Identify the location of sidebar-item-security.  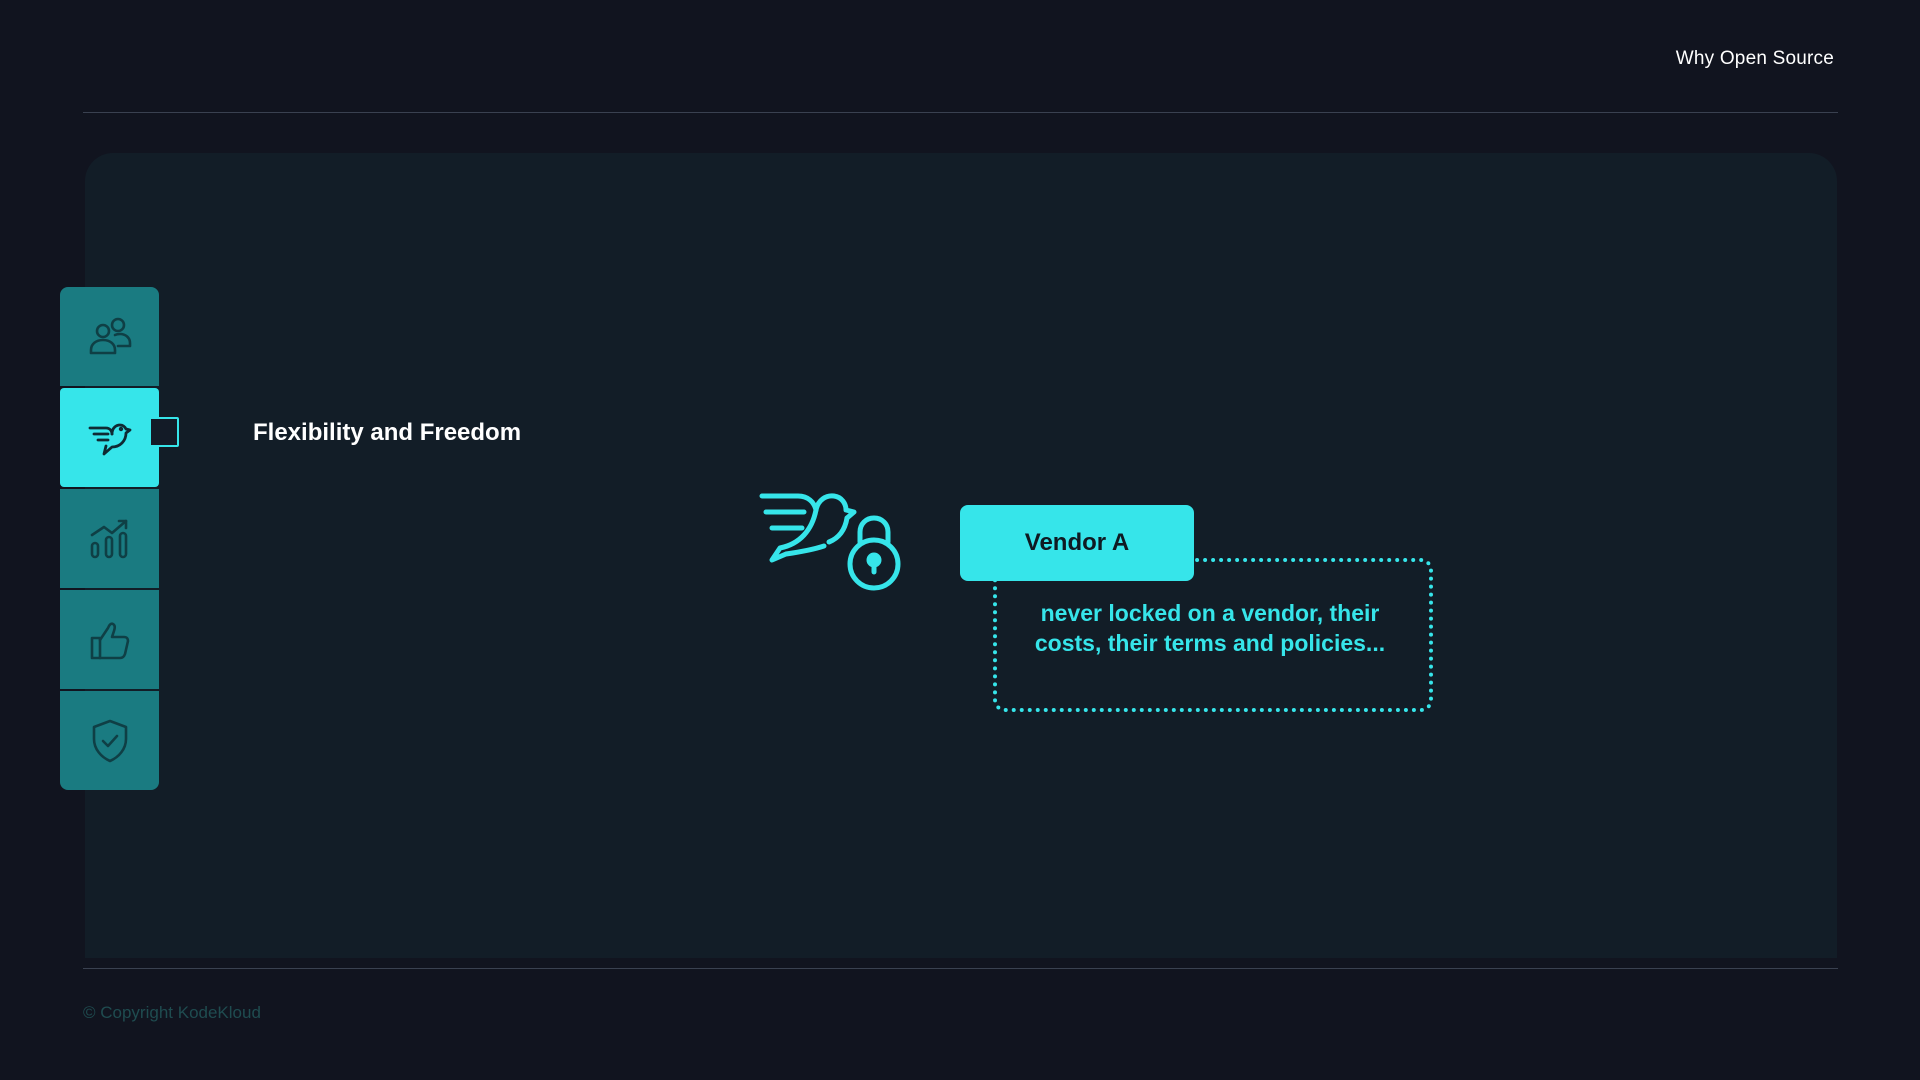
(109, 740).